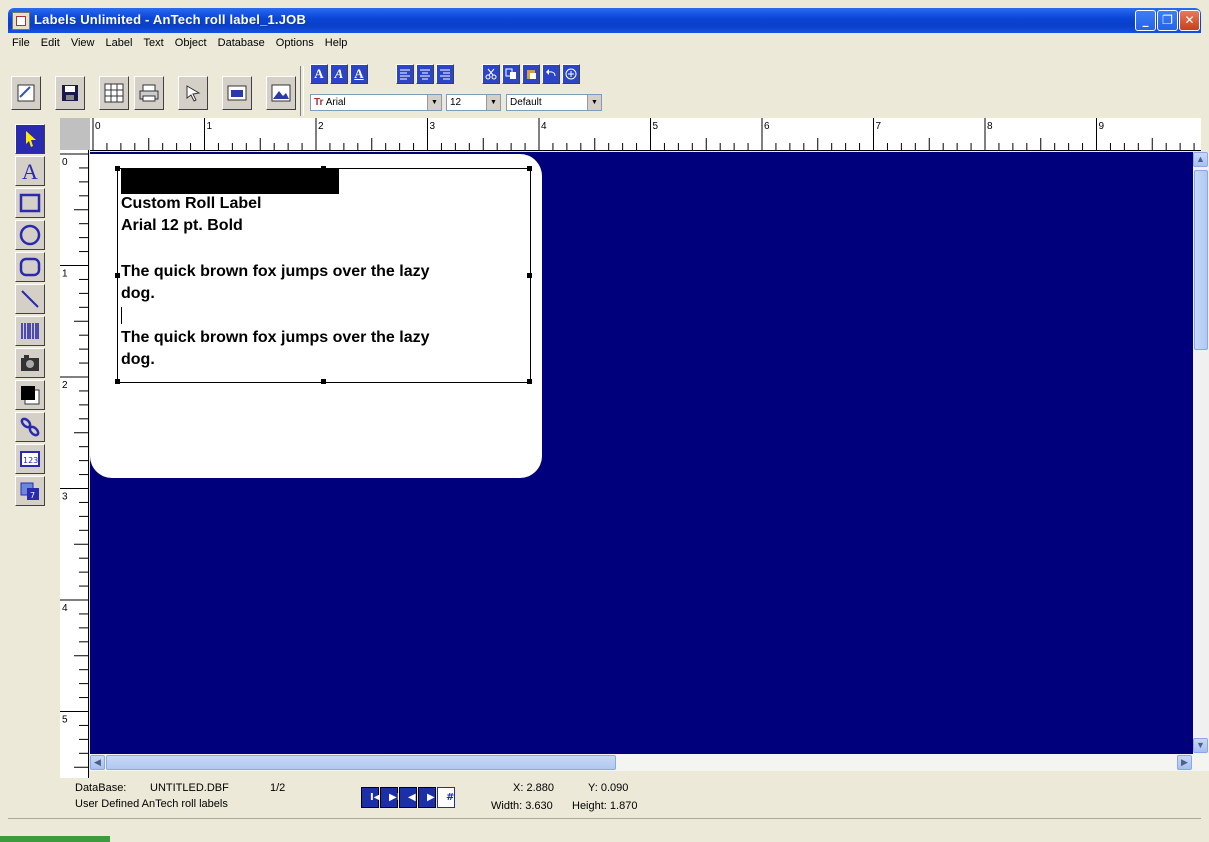 This screenshot has width=1209, height=842. What do you see at coordinates (30, 139) in the screenshot?
I see `select-tool` at bounding box center [30, 139].